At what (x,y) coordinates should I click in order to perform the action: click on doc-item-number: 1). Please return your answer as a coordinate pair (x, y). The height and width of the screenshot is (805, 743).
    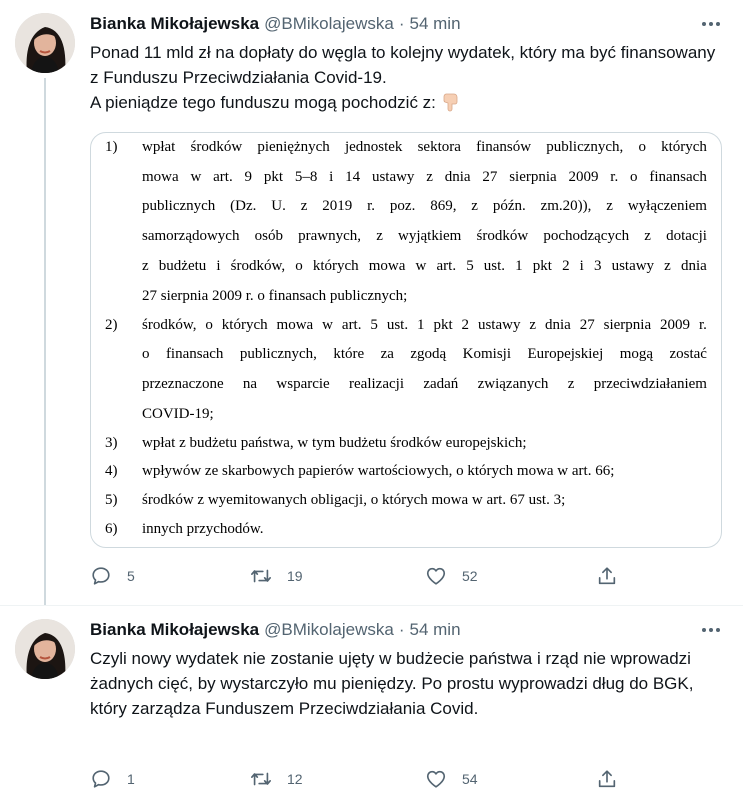
    Looking at the image, I should click on (111, 147).